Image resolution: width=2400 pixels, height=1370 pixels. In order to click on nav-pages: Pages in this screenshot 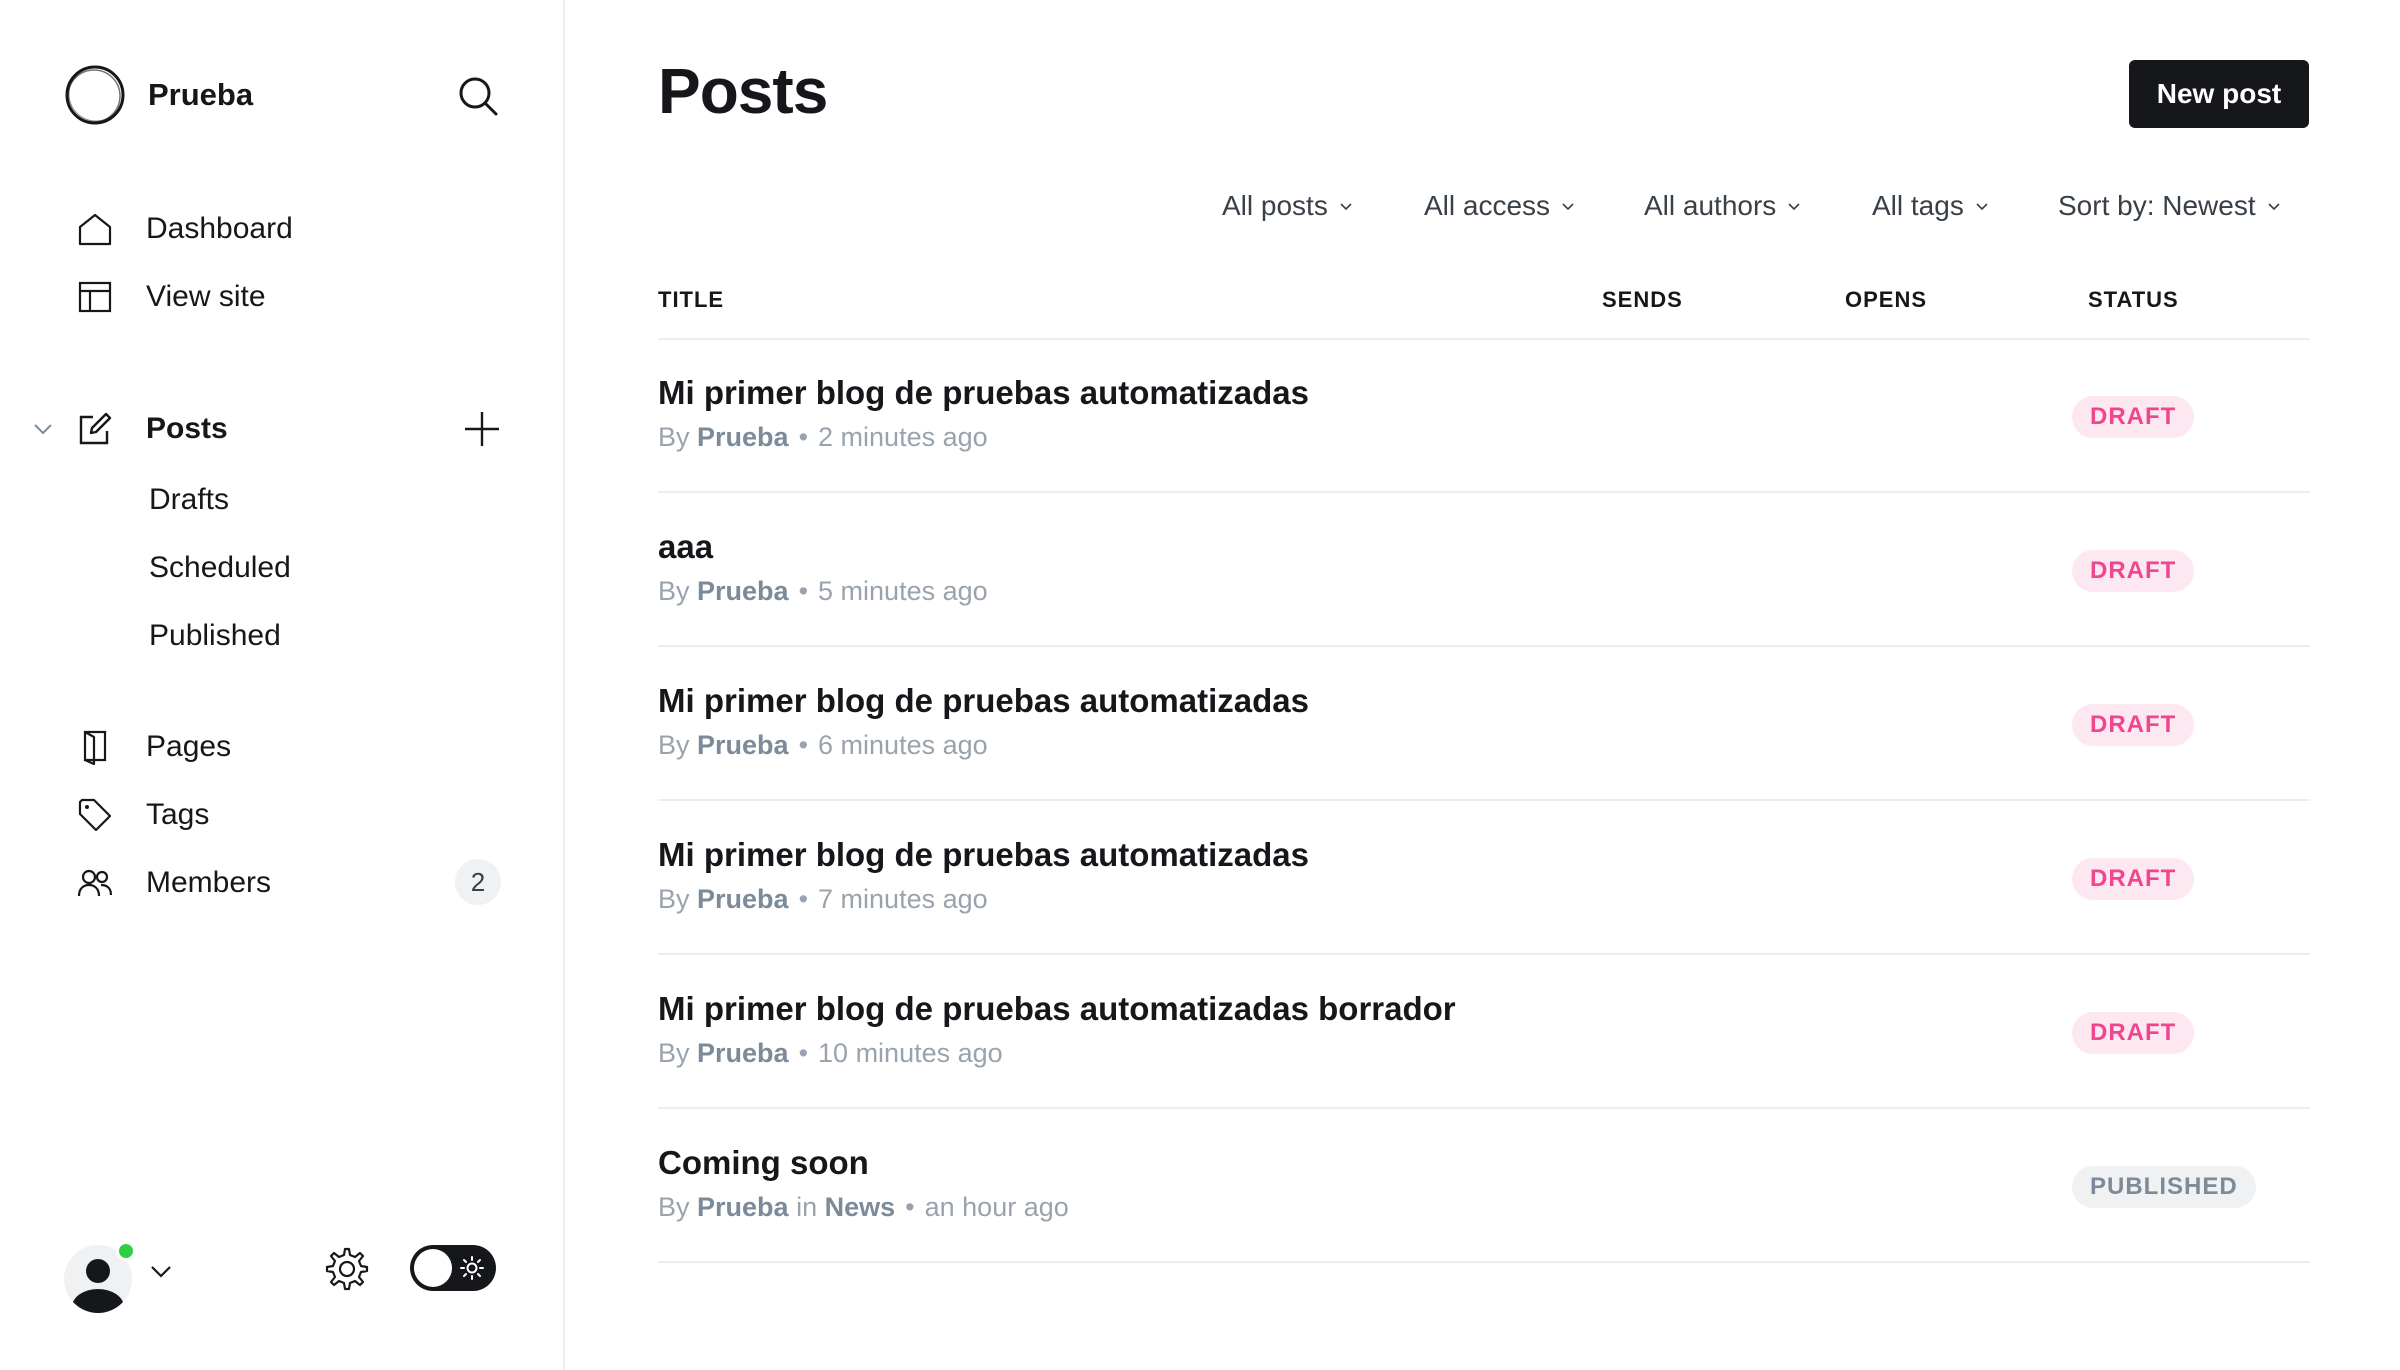, I will do `click(153, 747)`.